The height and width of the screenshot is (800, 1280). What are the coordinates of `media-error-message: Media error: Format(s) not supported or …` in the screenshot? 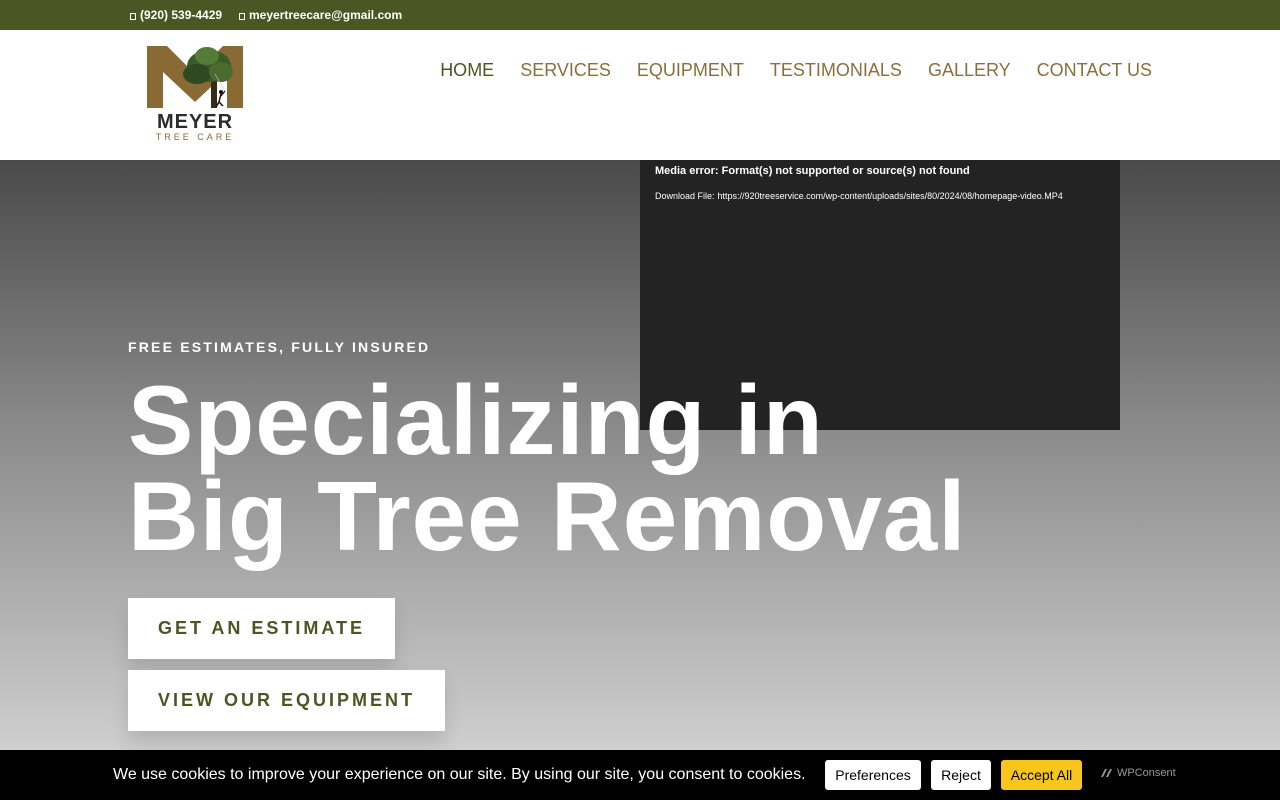 It's located at (812, 171).